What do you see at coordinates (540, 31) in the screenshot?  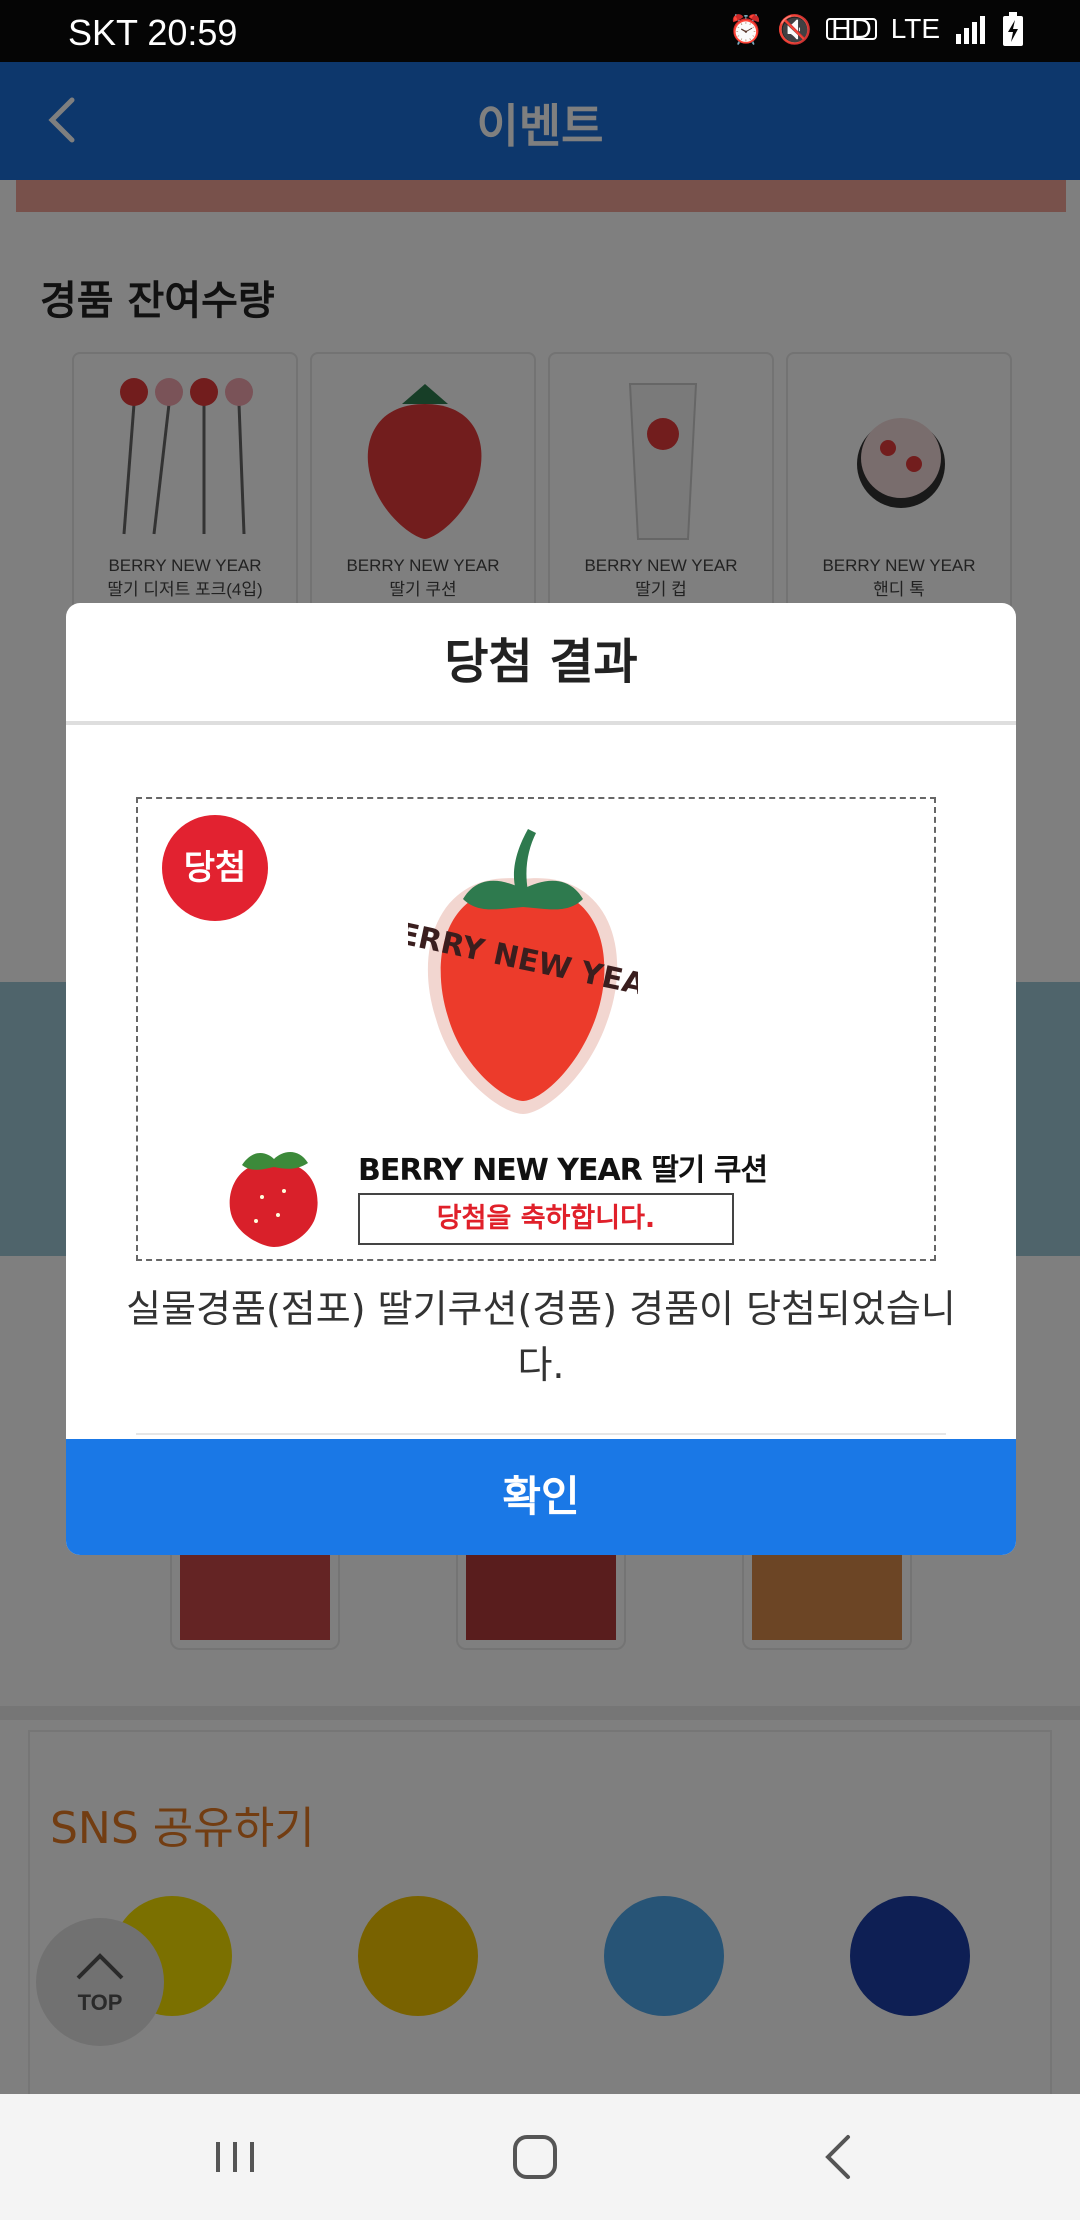 I see `status-bar: SKT 20:59 ⏰ 🔇 HD LTE` at bounding box center [540, 31].